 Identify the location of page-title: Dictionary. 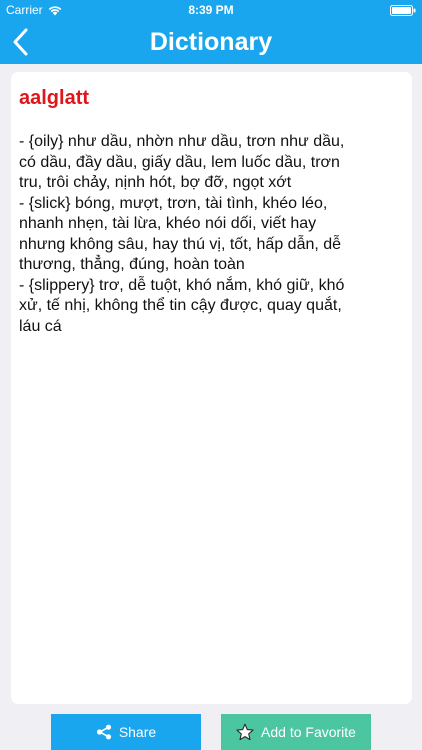
(211, 42).